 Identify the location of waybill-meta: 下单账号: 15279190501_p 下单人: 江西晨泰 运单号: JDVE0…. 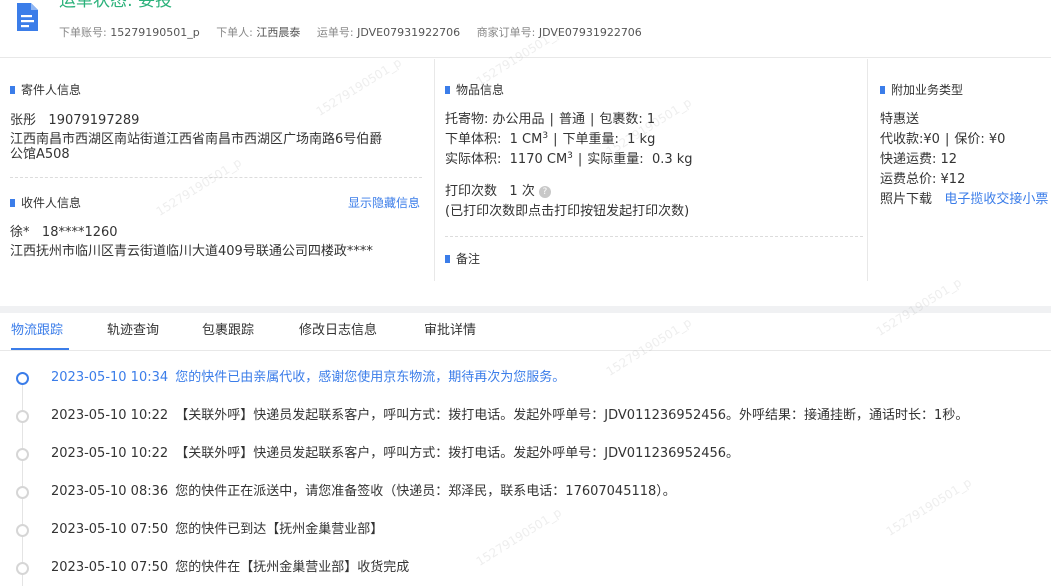
(357, 32).